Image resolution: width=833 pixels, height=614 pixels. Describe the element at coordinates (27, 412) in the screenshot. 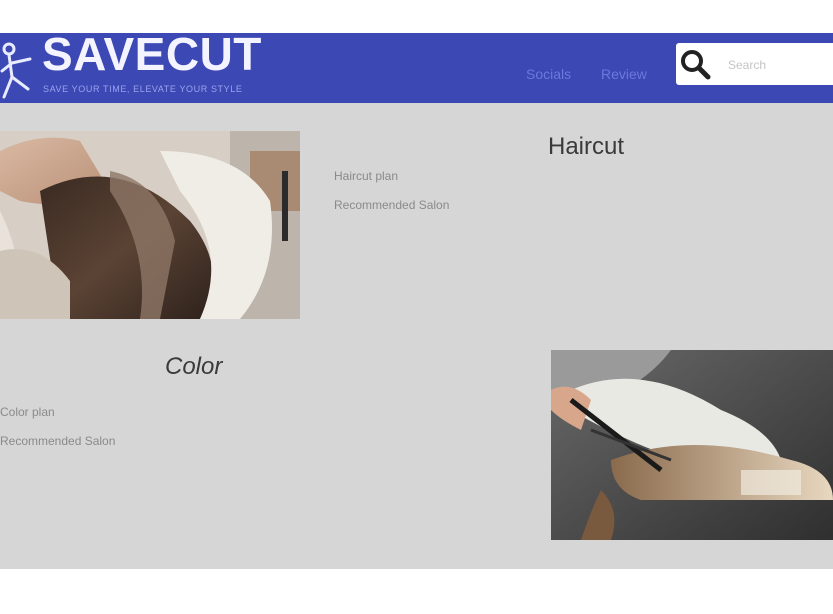

I see `color-plan-link: Color plan` at that location.